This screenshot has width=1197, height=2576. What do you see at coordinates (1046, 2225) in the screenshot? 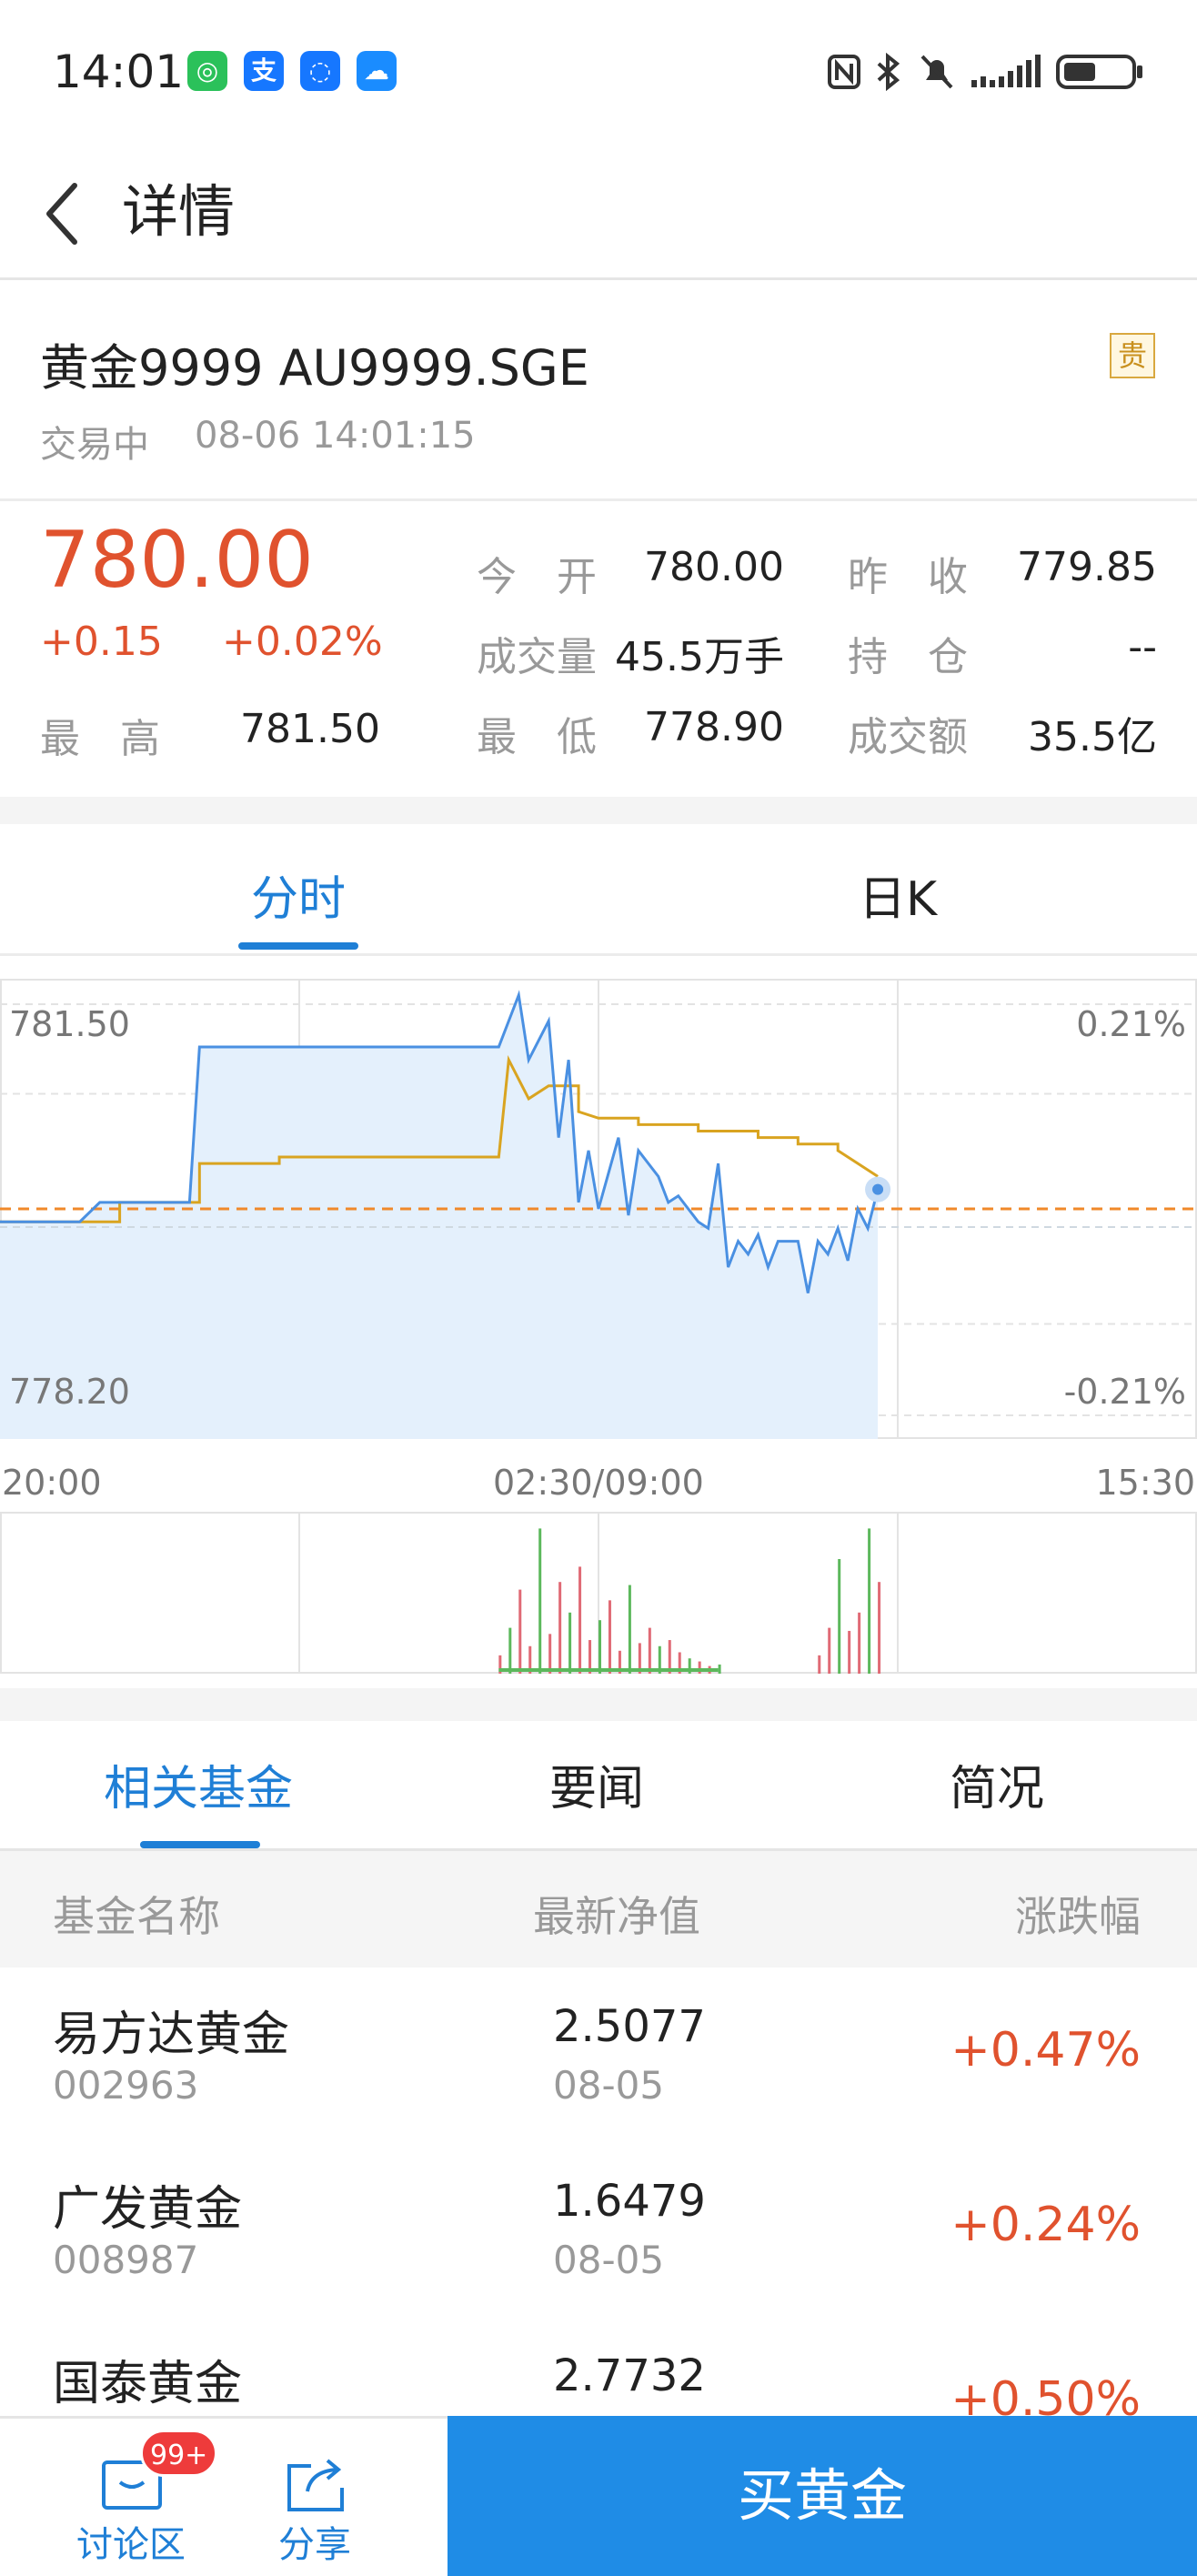
I see `fund-change: +0.24%` at bounding box center [1046, 2225].